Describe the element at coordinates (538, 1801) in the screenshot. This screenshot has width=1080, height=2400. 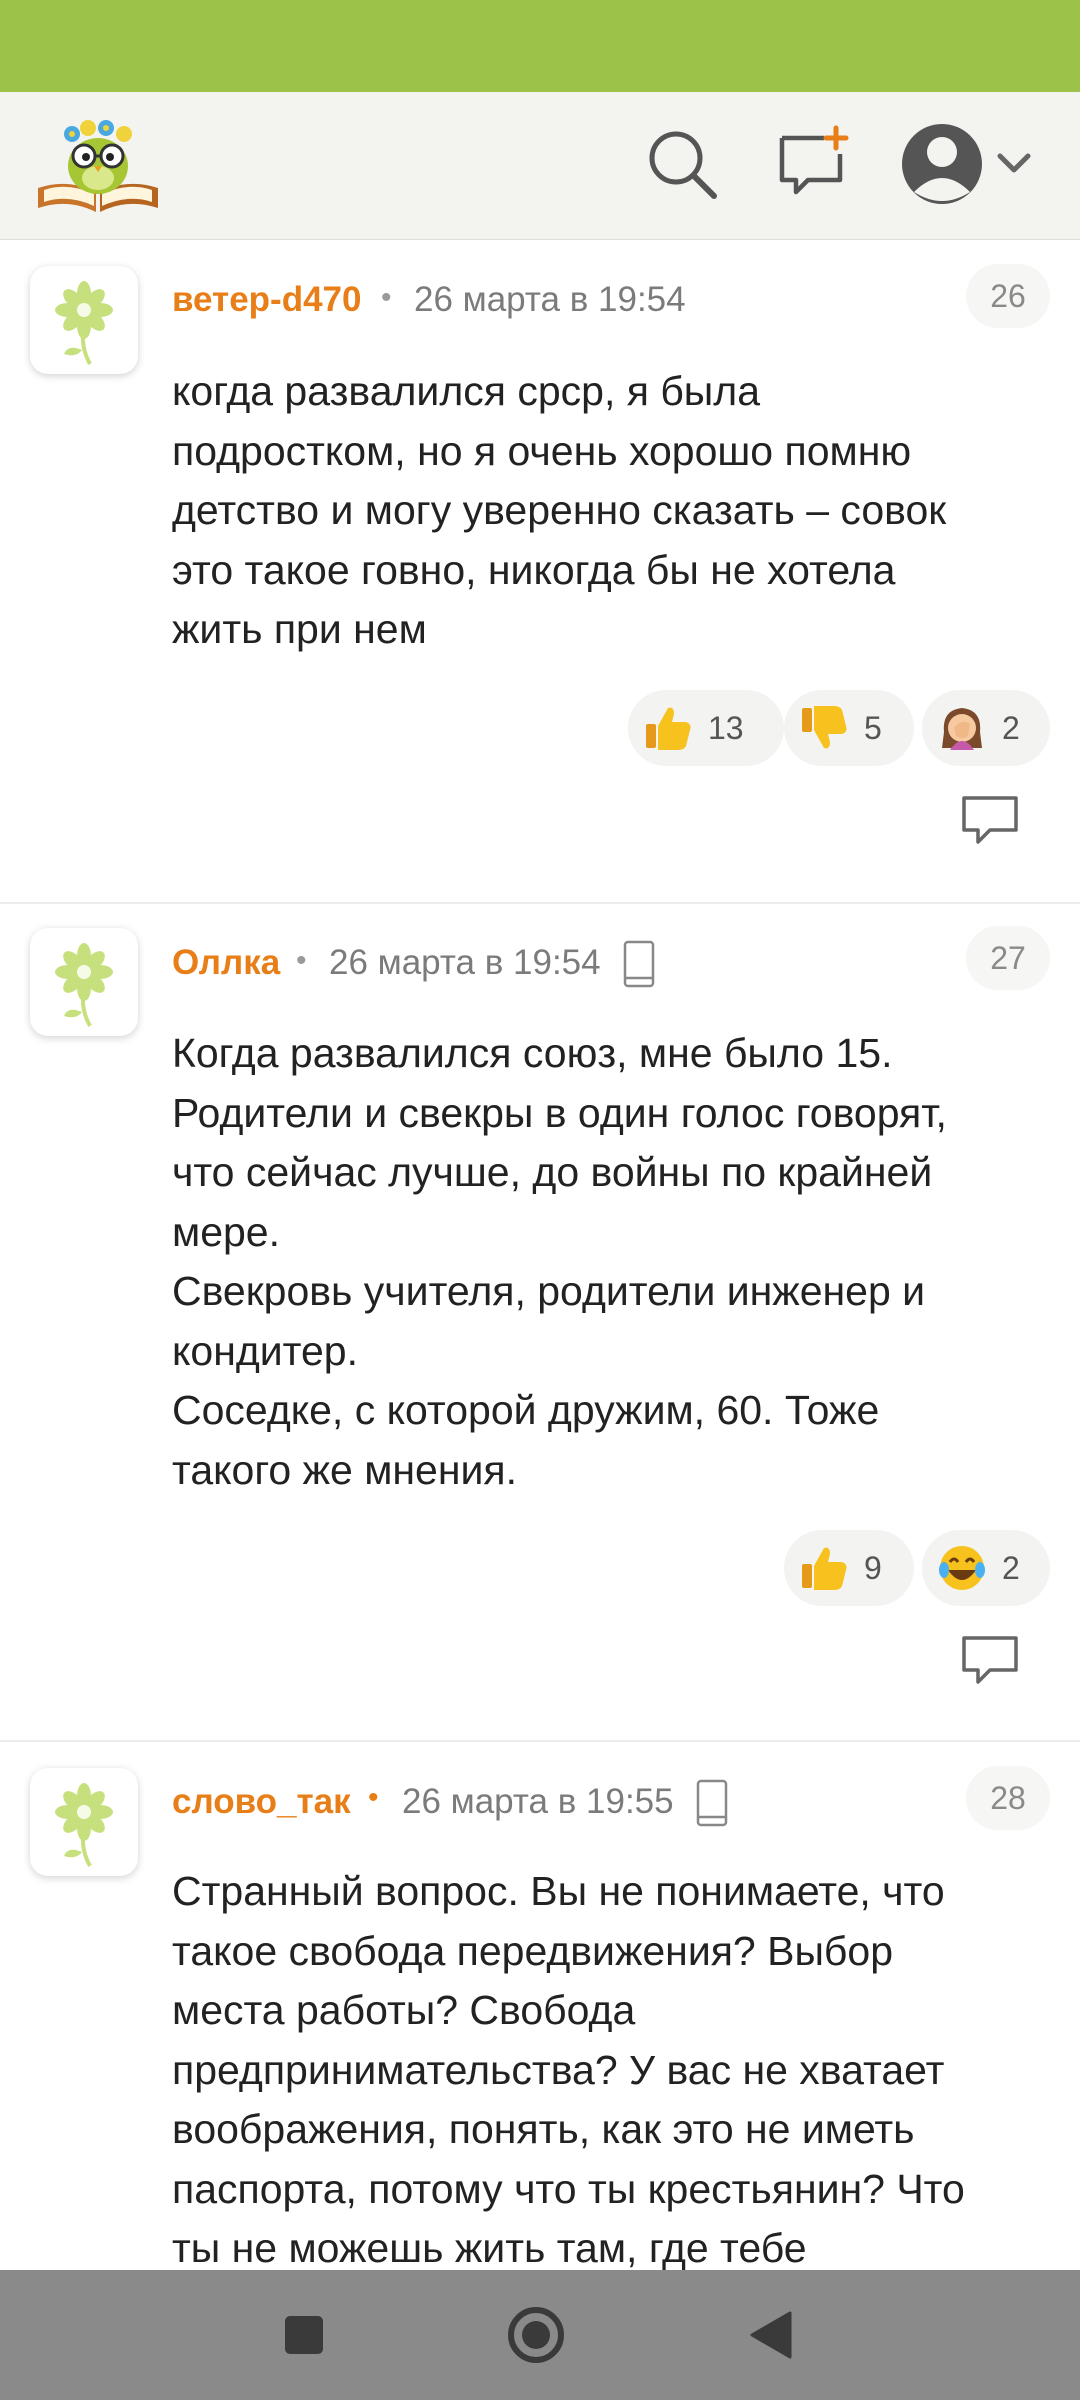
I see `comment-date: 26 марта в 19:55` at that location.